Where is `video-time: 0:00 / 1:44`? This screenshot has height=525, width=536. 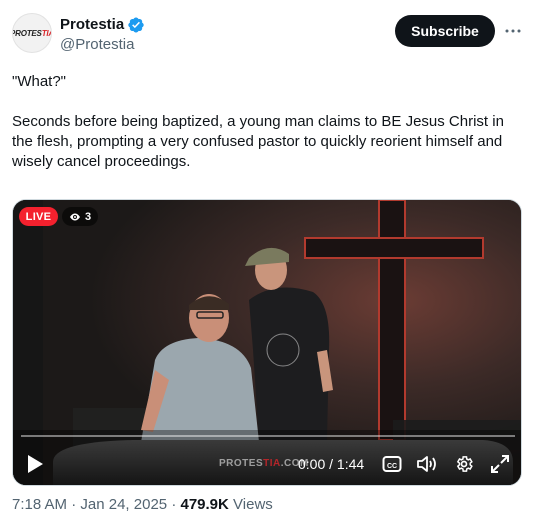 video-time: 0:00 / 1:44 is located at coordinates (331, 464).